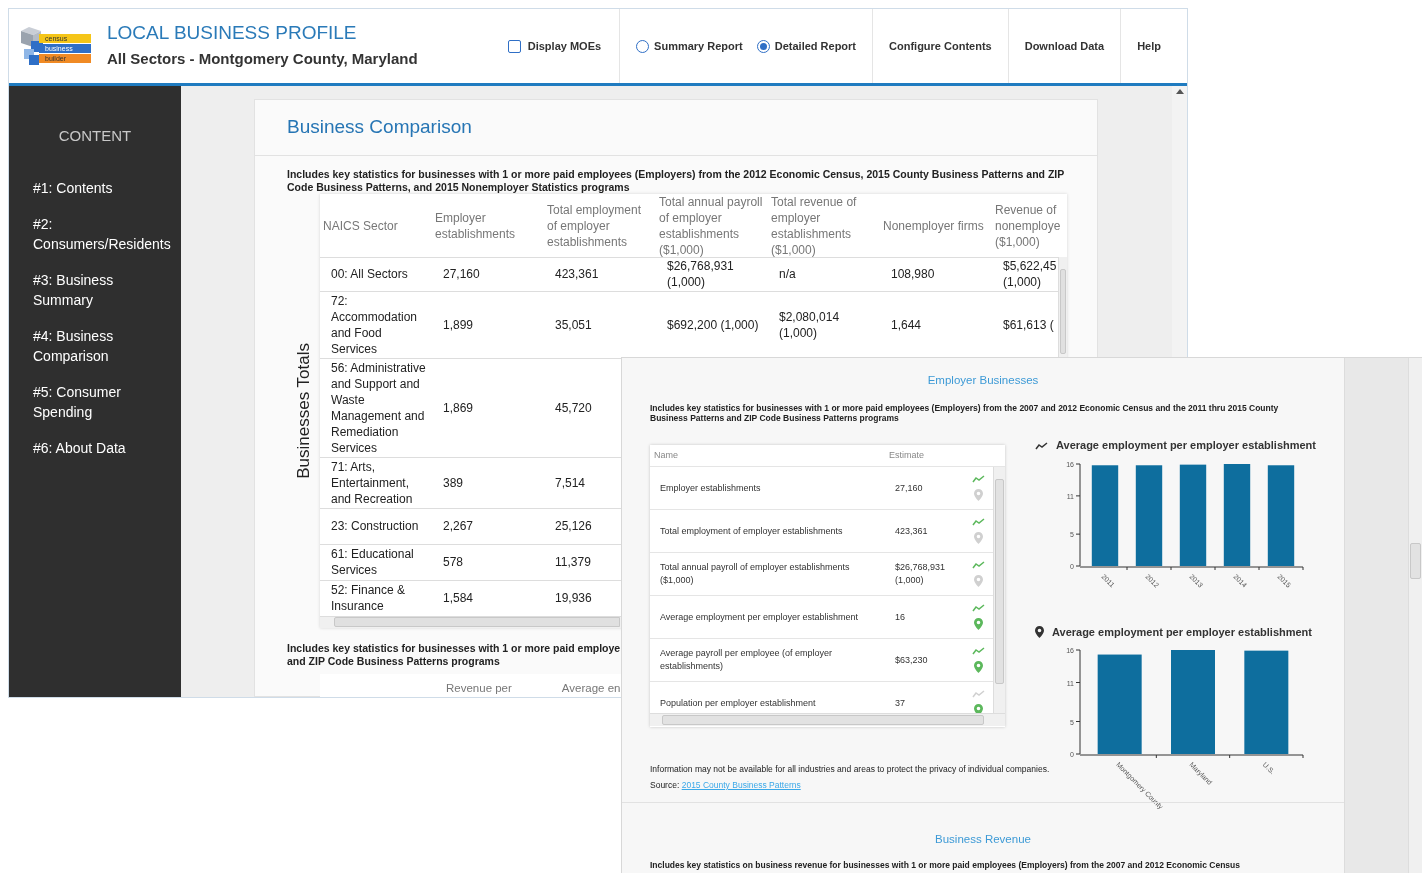 The height and width of the screenshot is (873, 1422). I want to click on panel-title: Employer Businesses, so click(983, 380).